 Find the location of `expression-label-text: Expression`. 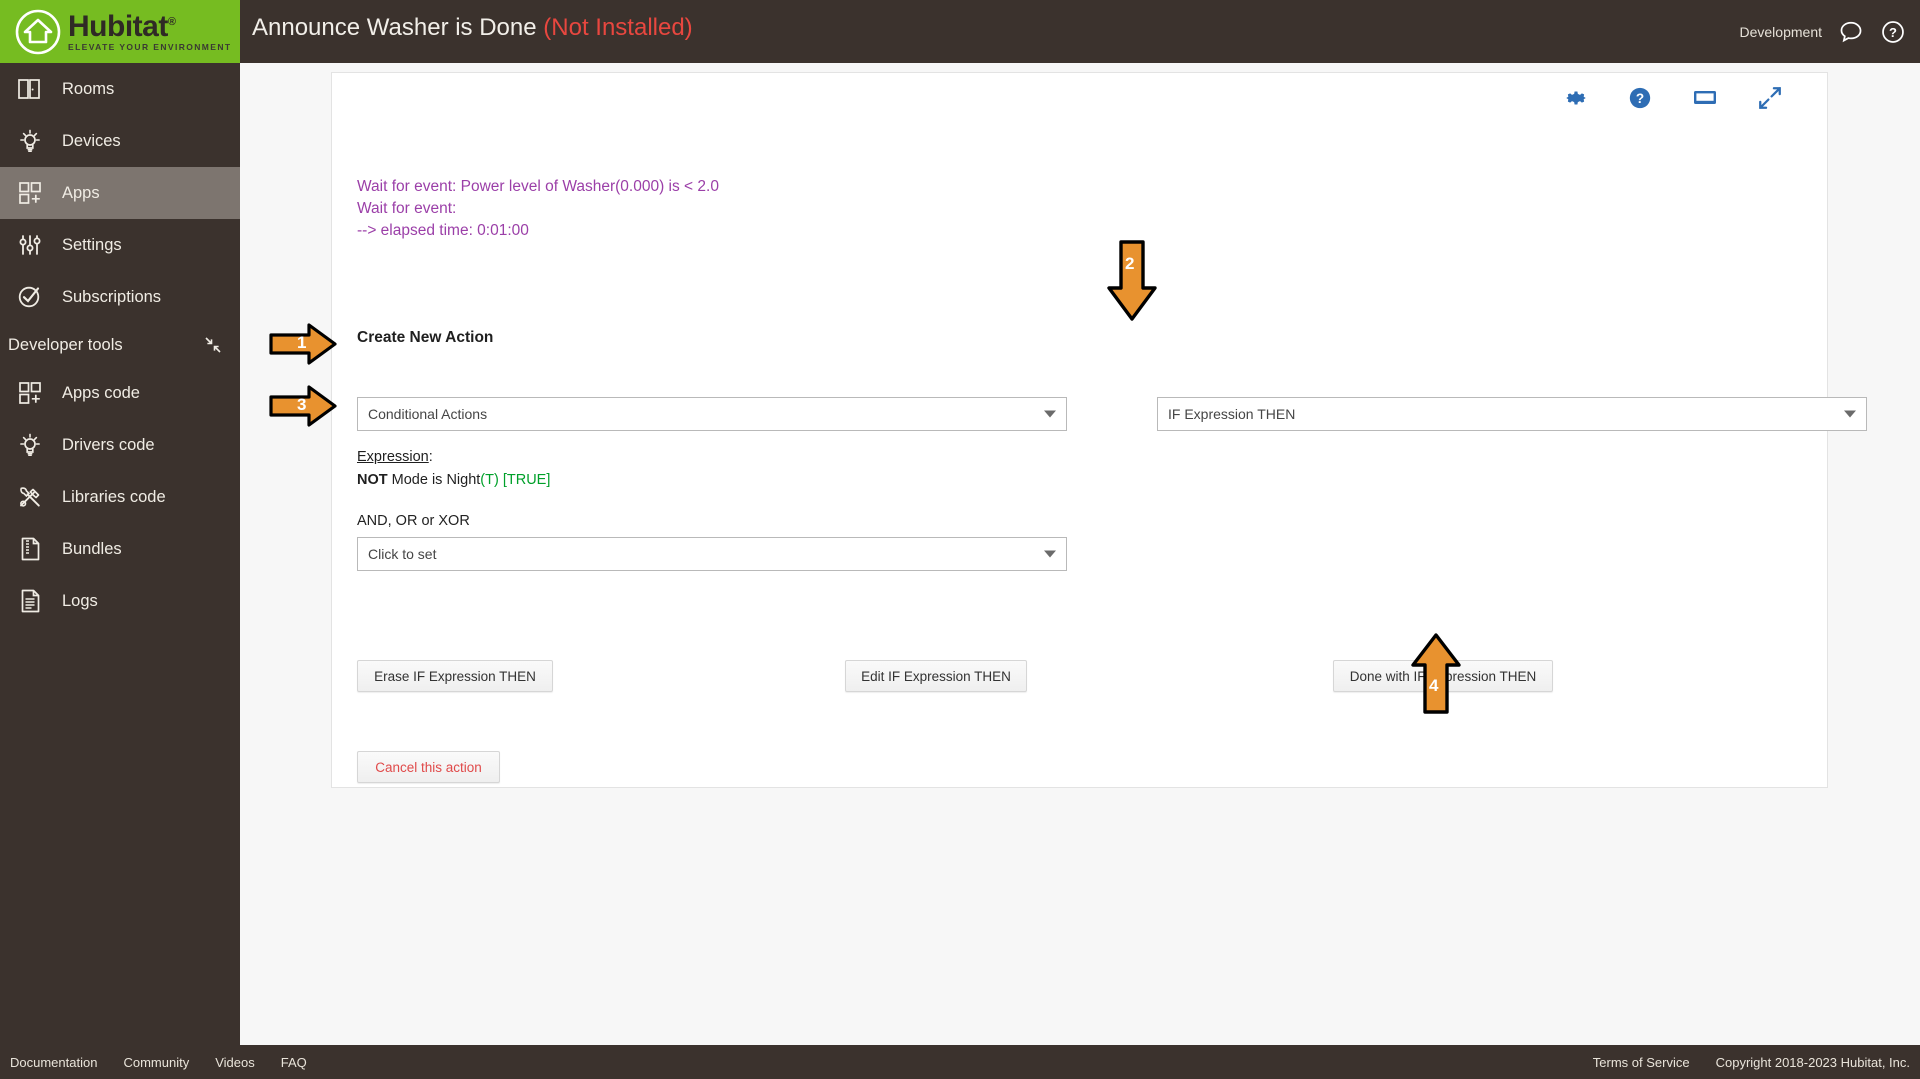

expression-label-text: Expression is located at coordinates (393, 457).